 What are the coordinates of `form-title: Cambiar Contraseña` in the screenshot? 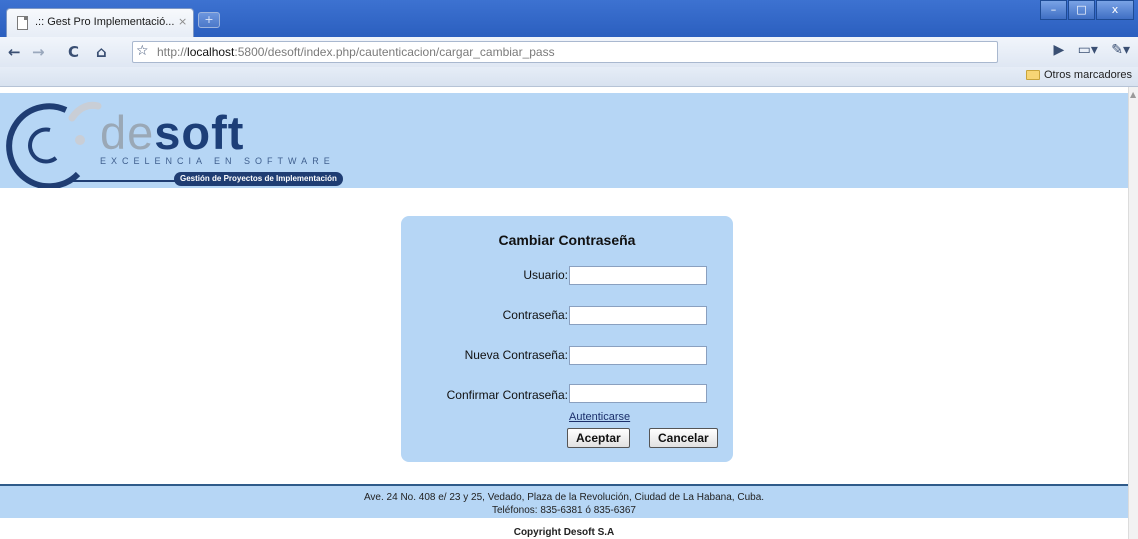 It's located at (567, 240).